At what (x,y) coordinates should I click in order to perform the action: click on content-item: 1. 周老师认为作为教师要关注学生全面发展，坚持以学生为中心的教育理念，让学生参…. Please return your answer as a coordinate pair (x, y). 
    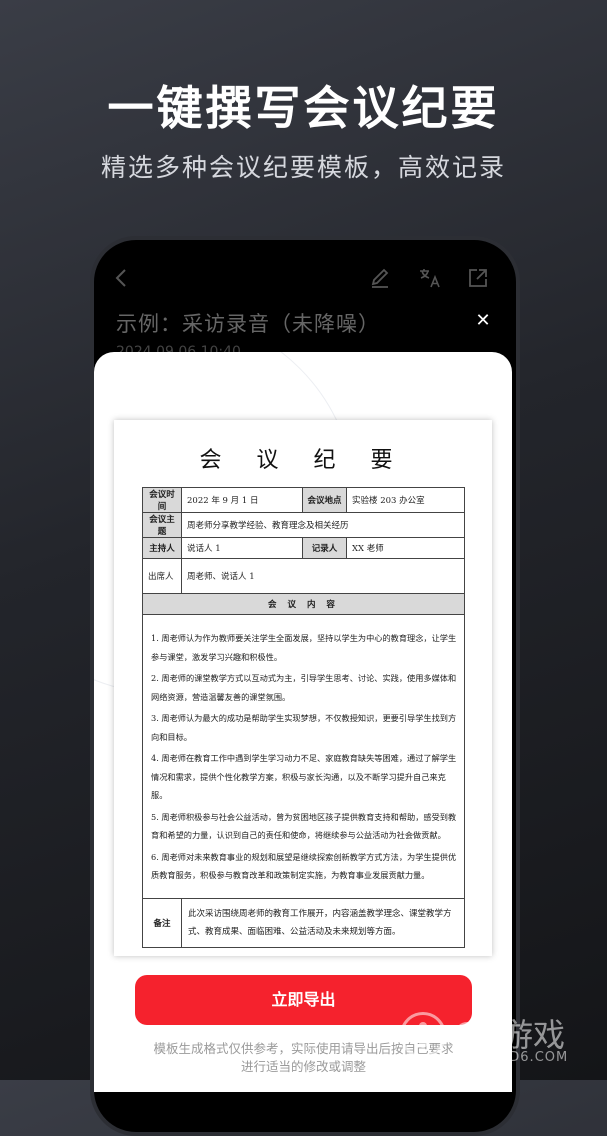
    Looking at the image, I should click on (304, 647).